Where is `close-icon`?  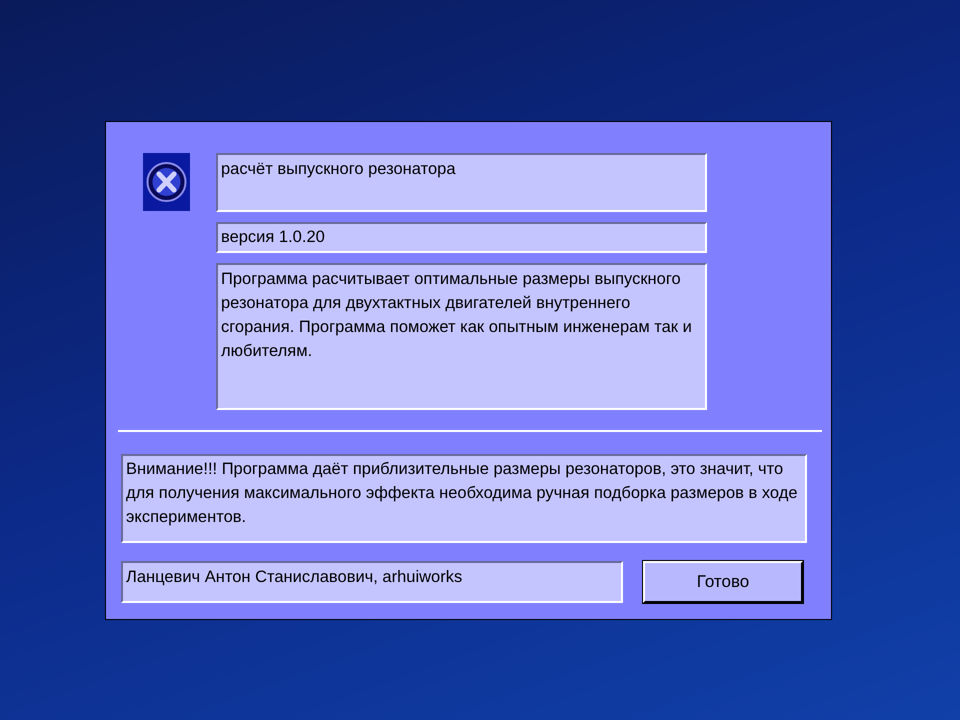
close-icon is located at coordinates (166, 182).